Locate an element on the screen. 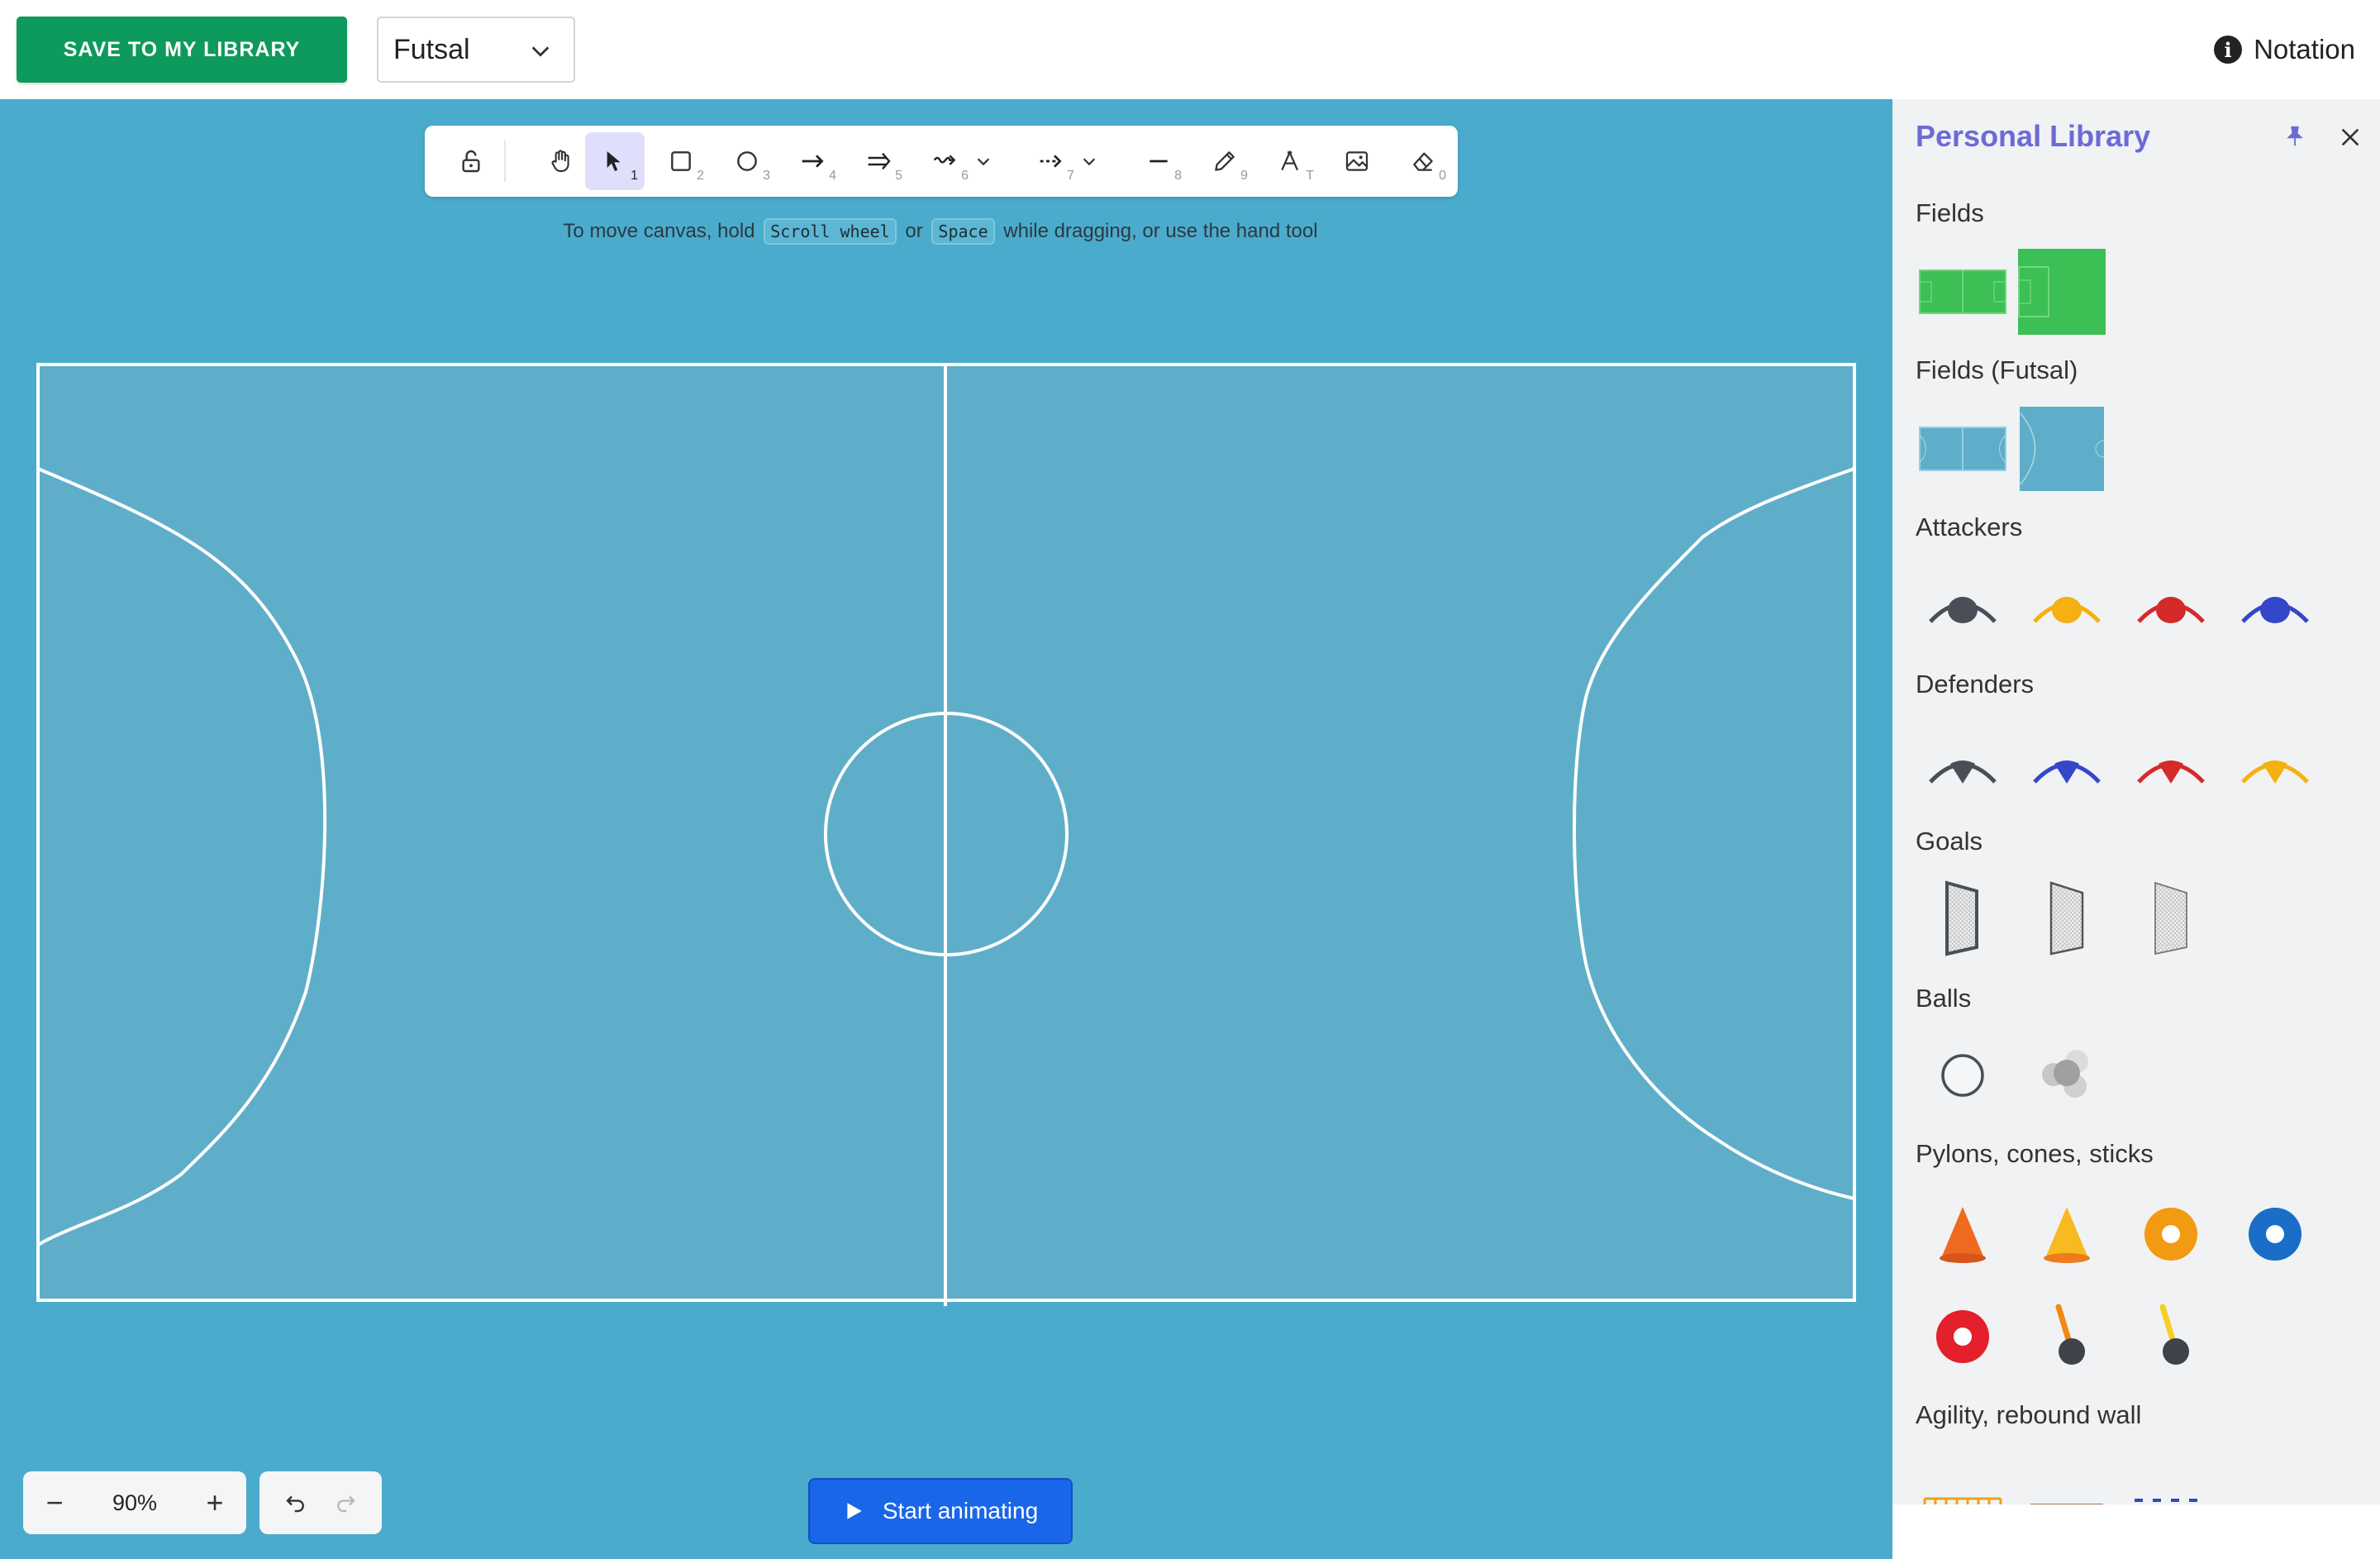  hand-icon is located at coordinates (560, 161).